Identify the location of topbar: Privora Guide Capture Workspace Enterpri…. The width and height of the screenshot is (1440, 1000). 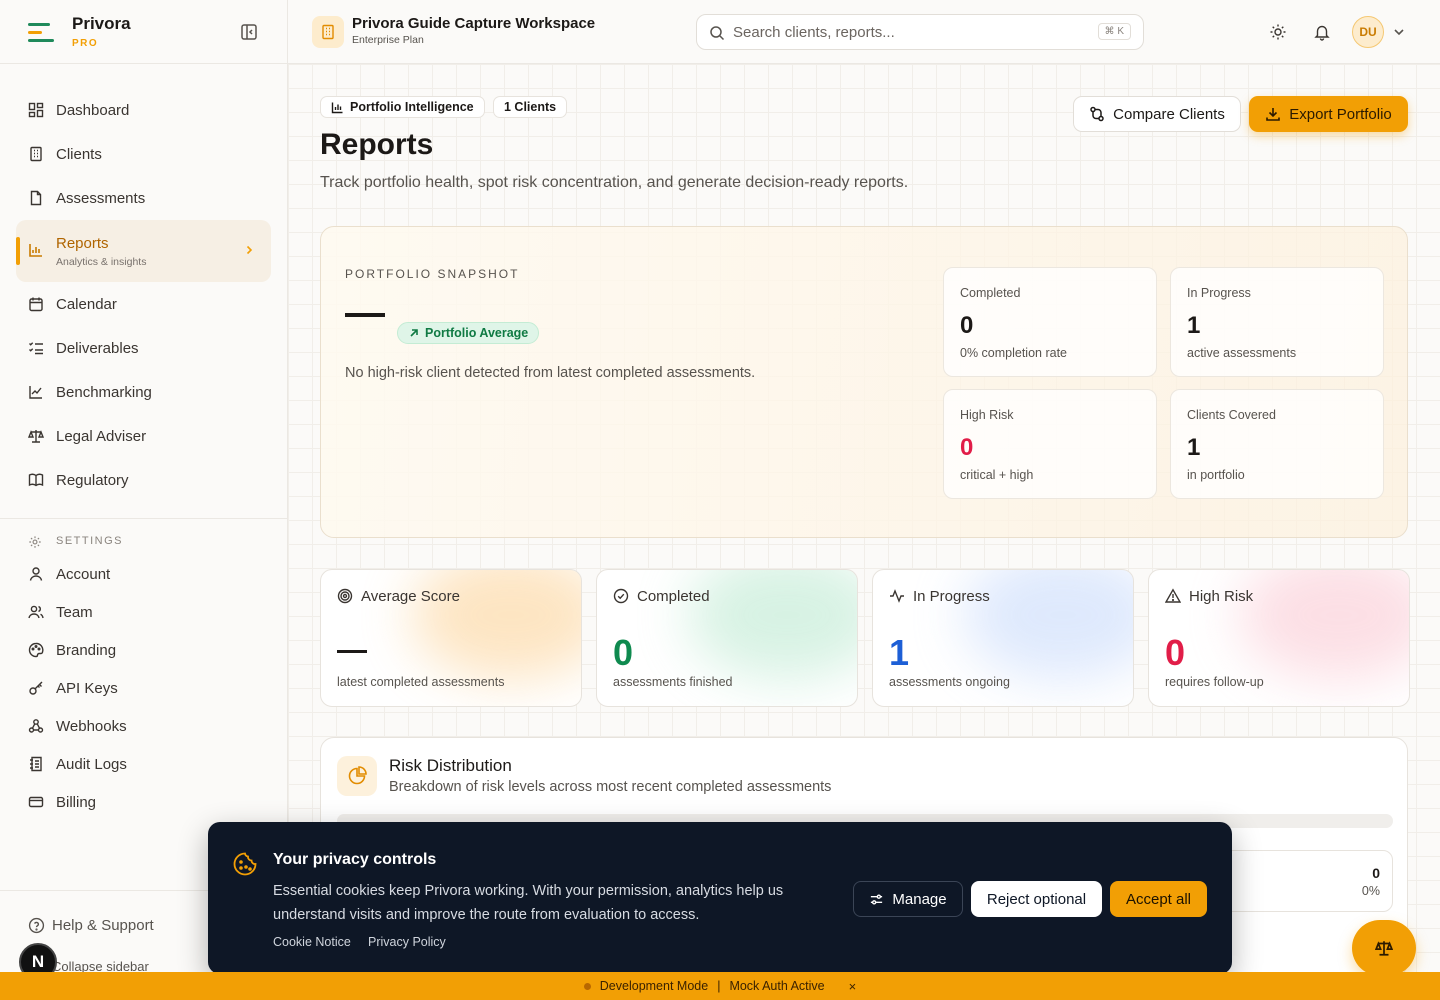
(864, 32).